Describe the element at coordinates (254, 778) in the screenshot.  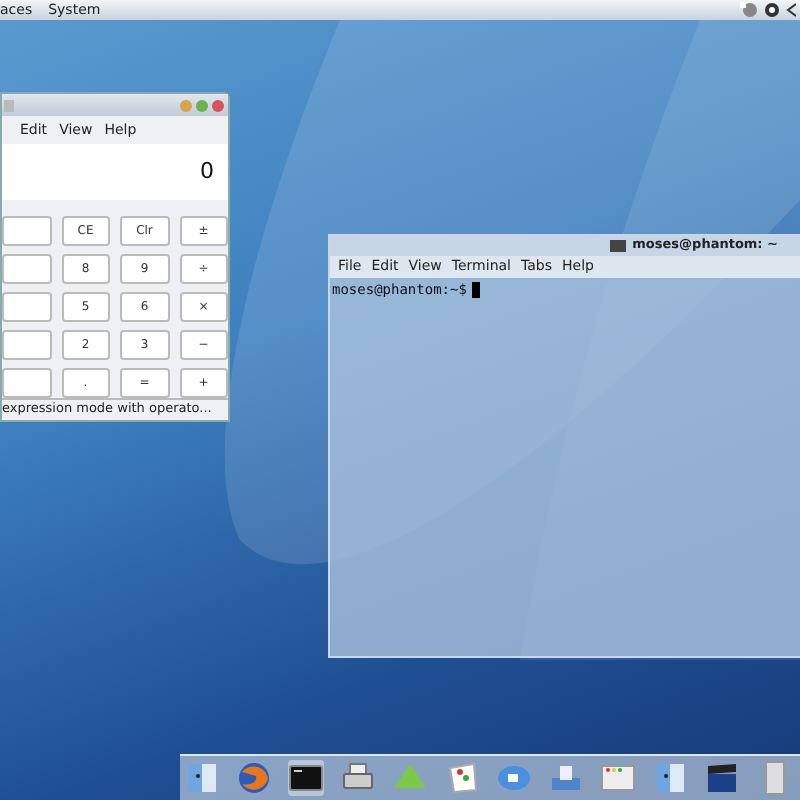
I see `globe-icon` at that location.